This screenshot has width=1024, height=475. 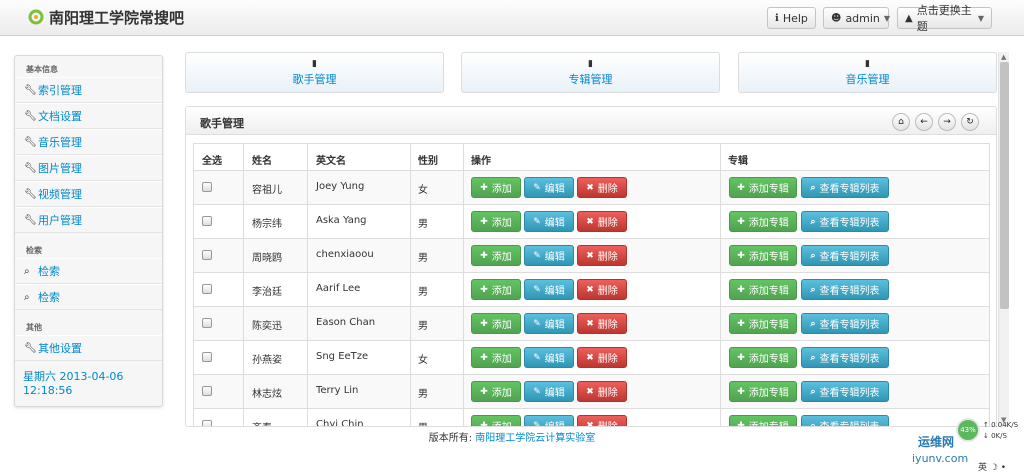 What do you see at coordinates (990, 433) in the screenshot?
I see `network-speed-widget: 43% ↑ 0.04K/S ↓ 0K/S` at bounding box center [990, 433].